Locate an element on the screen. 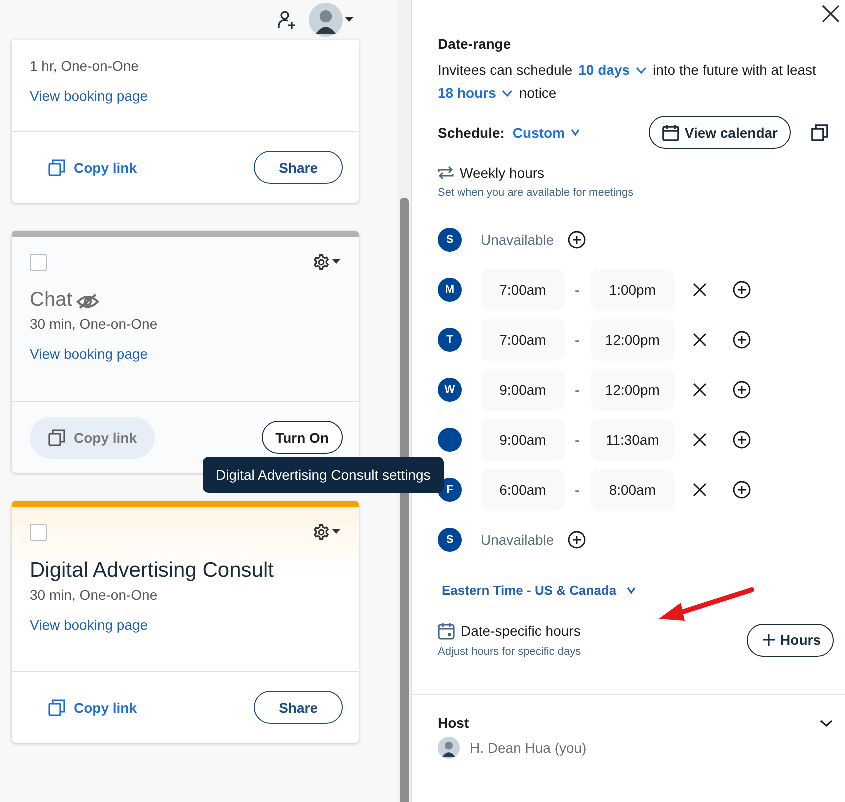 The width and height of the screenshot is (845, 802). section-title: Weekly hours is located at coordinates (502, 173).